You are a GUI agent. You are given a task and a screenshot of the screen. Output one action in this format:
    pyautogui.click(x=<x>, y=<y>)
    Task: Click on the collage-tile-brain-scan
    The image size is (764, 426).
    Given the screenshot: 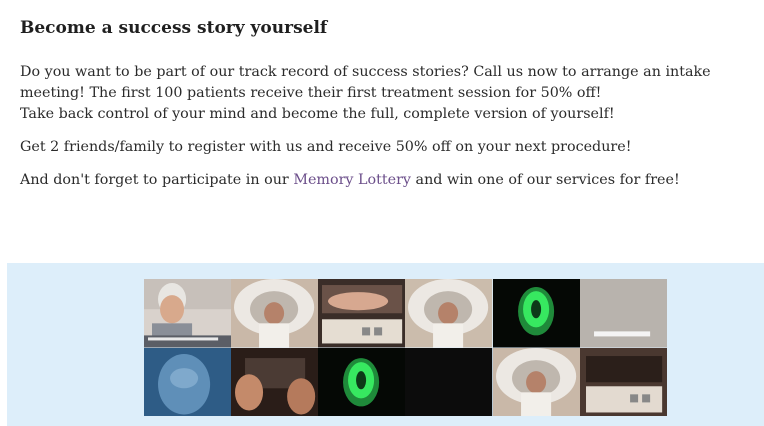 What is the action you would take?
    pyautogui.click(x=536, y=313)
    